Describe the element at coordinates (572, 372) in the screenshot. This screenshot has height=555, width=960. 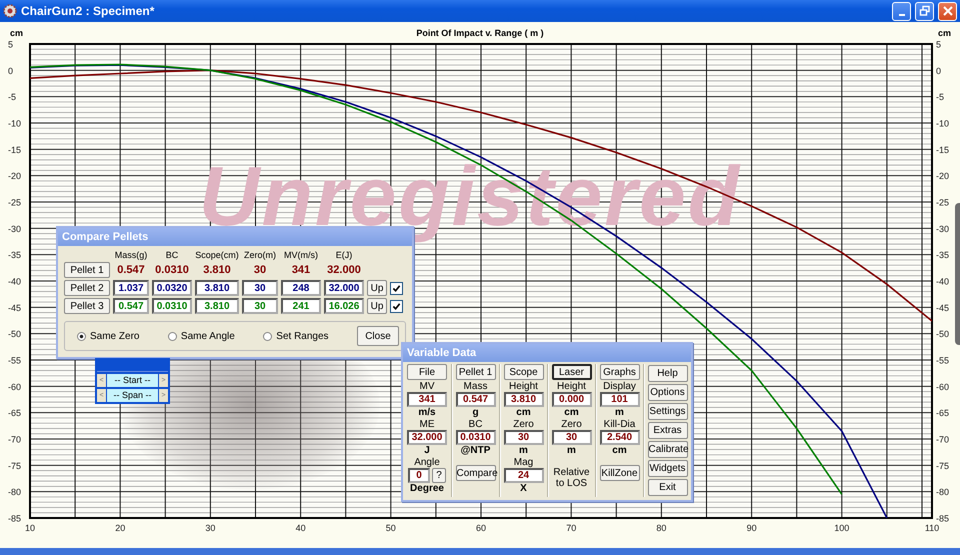
I see `button: Laser` at that location.